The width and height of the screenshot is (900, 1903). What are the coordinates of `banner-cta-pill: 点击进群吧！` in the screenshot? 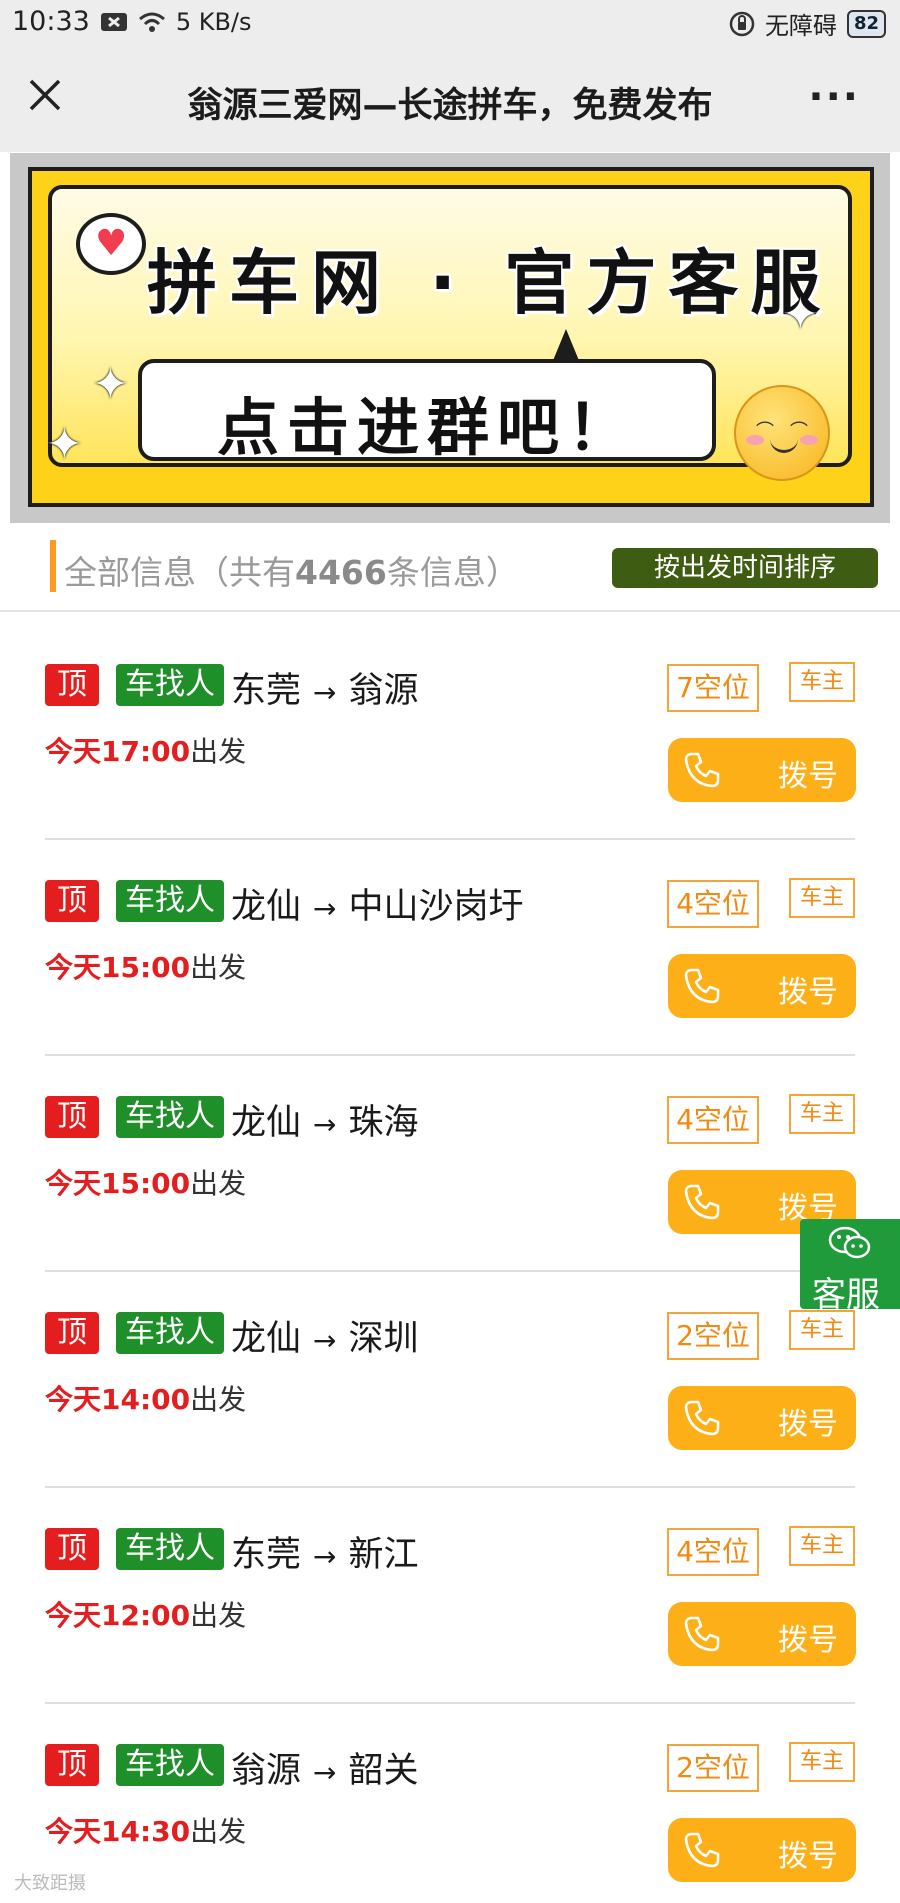 It's located at (427, 411).